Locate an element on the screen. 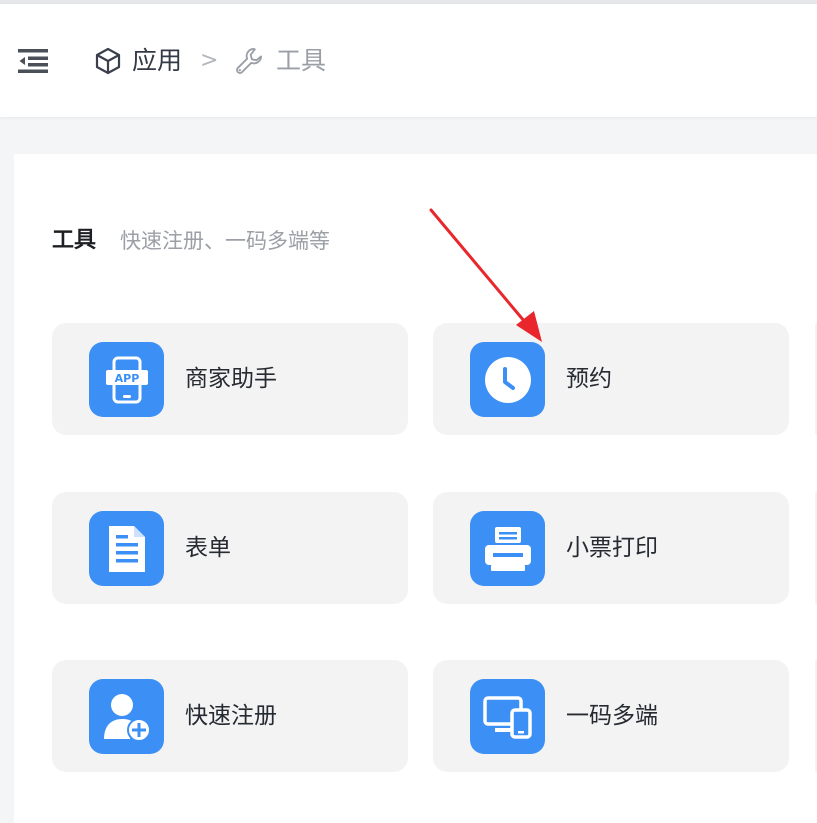 This screenshot has width=817, height=823. svg-text: APP is located at coordinates (126, 378).